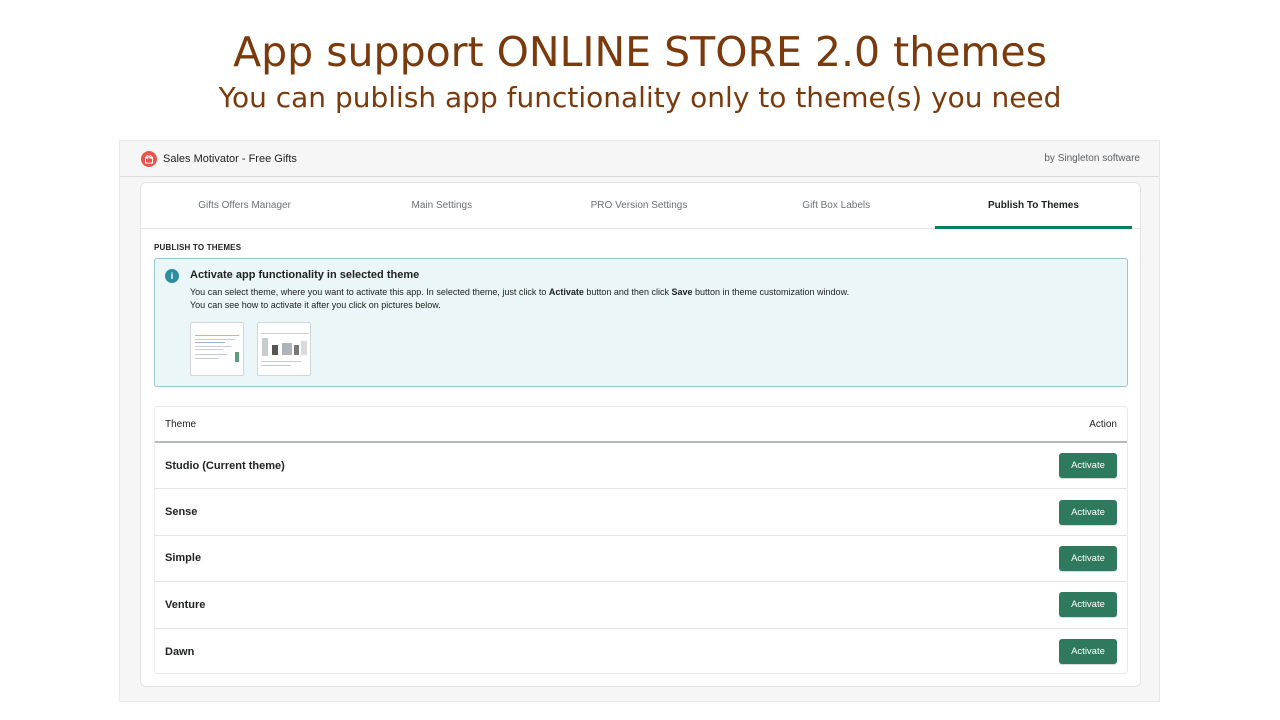 The width and height of the screenshot is (1280, 720). I want to click on table-row: Studio (Current theme) Activate, so click(641, 466).